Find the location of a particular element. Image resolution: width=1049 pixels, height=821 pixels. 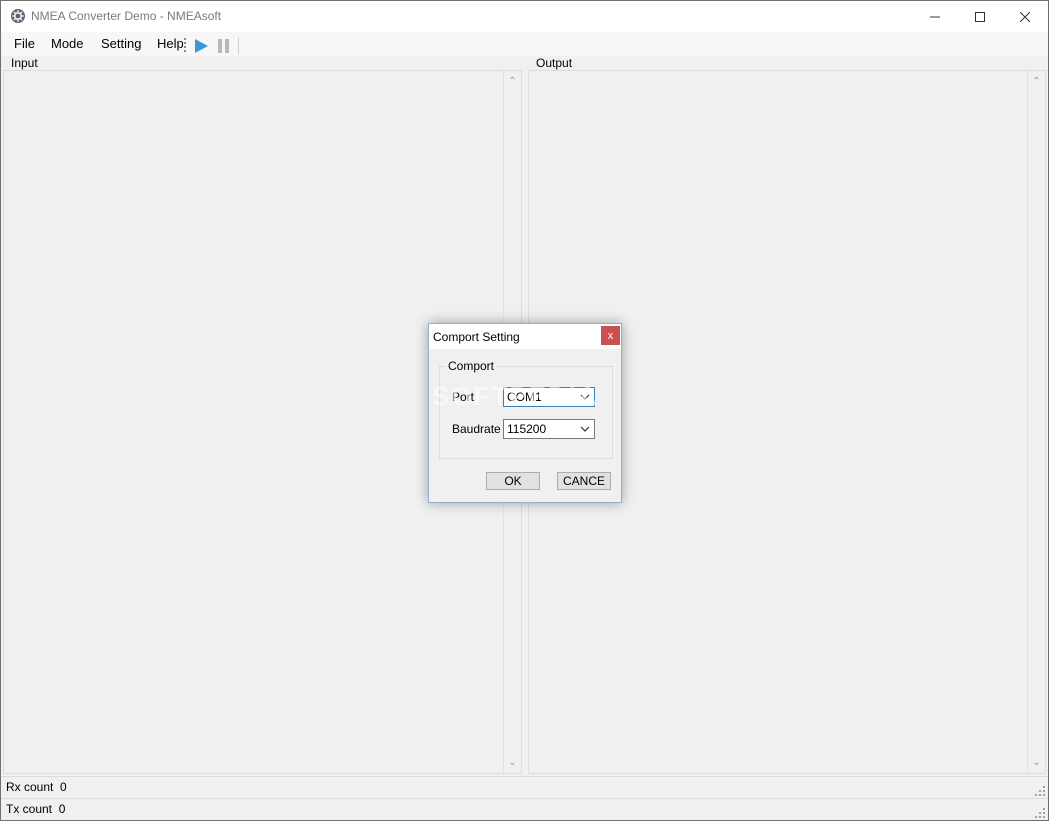

port-select: COM1 is located at coordinates (549, 397).